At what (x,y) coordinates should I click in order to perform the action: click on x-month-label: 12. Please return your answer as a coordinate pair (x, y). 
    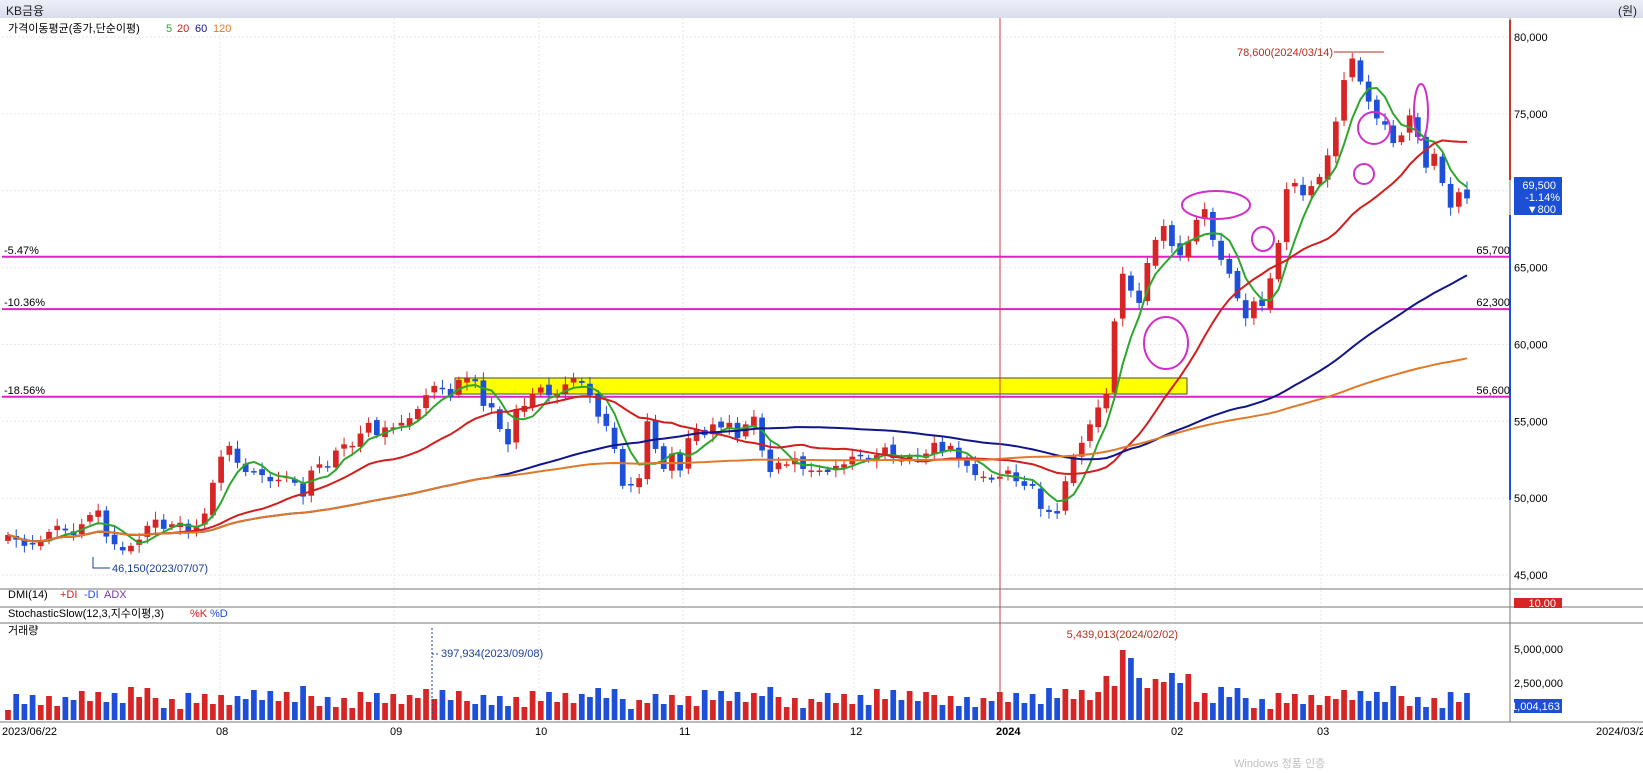
    Looking at the image, I should click on (856, 732).